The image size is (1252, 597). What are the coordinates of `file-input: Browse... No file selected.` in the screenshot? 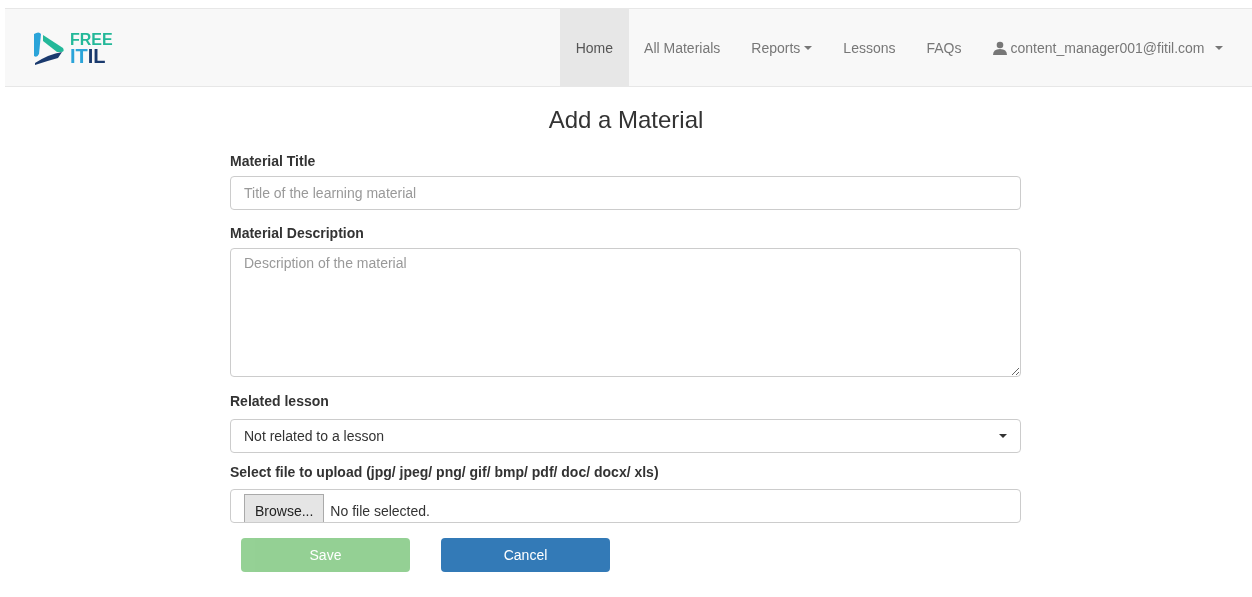 It's located at (625, 506).